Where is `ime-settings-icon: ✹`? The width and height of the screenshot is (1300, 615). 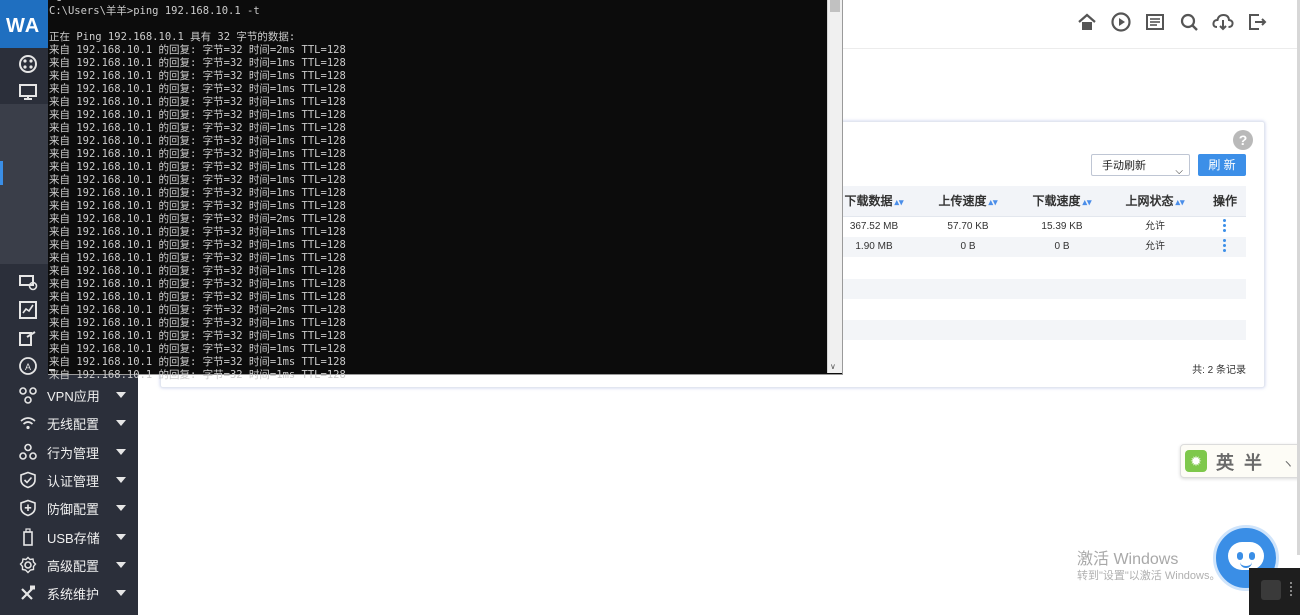 ime-settings-icon: ✹ is located at coordinates (1196, 461).